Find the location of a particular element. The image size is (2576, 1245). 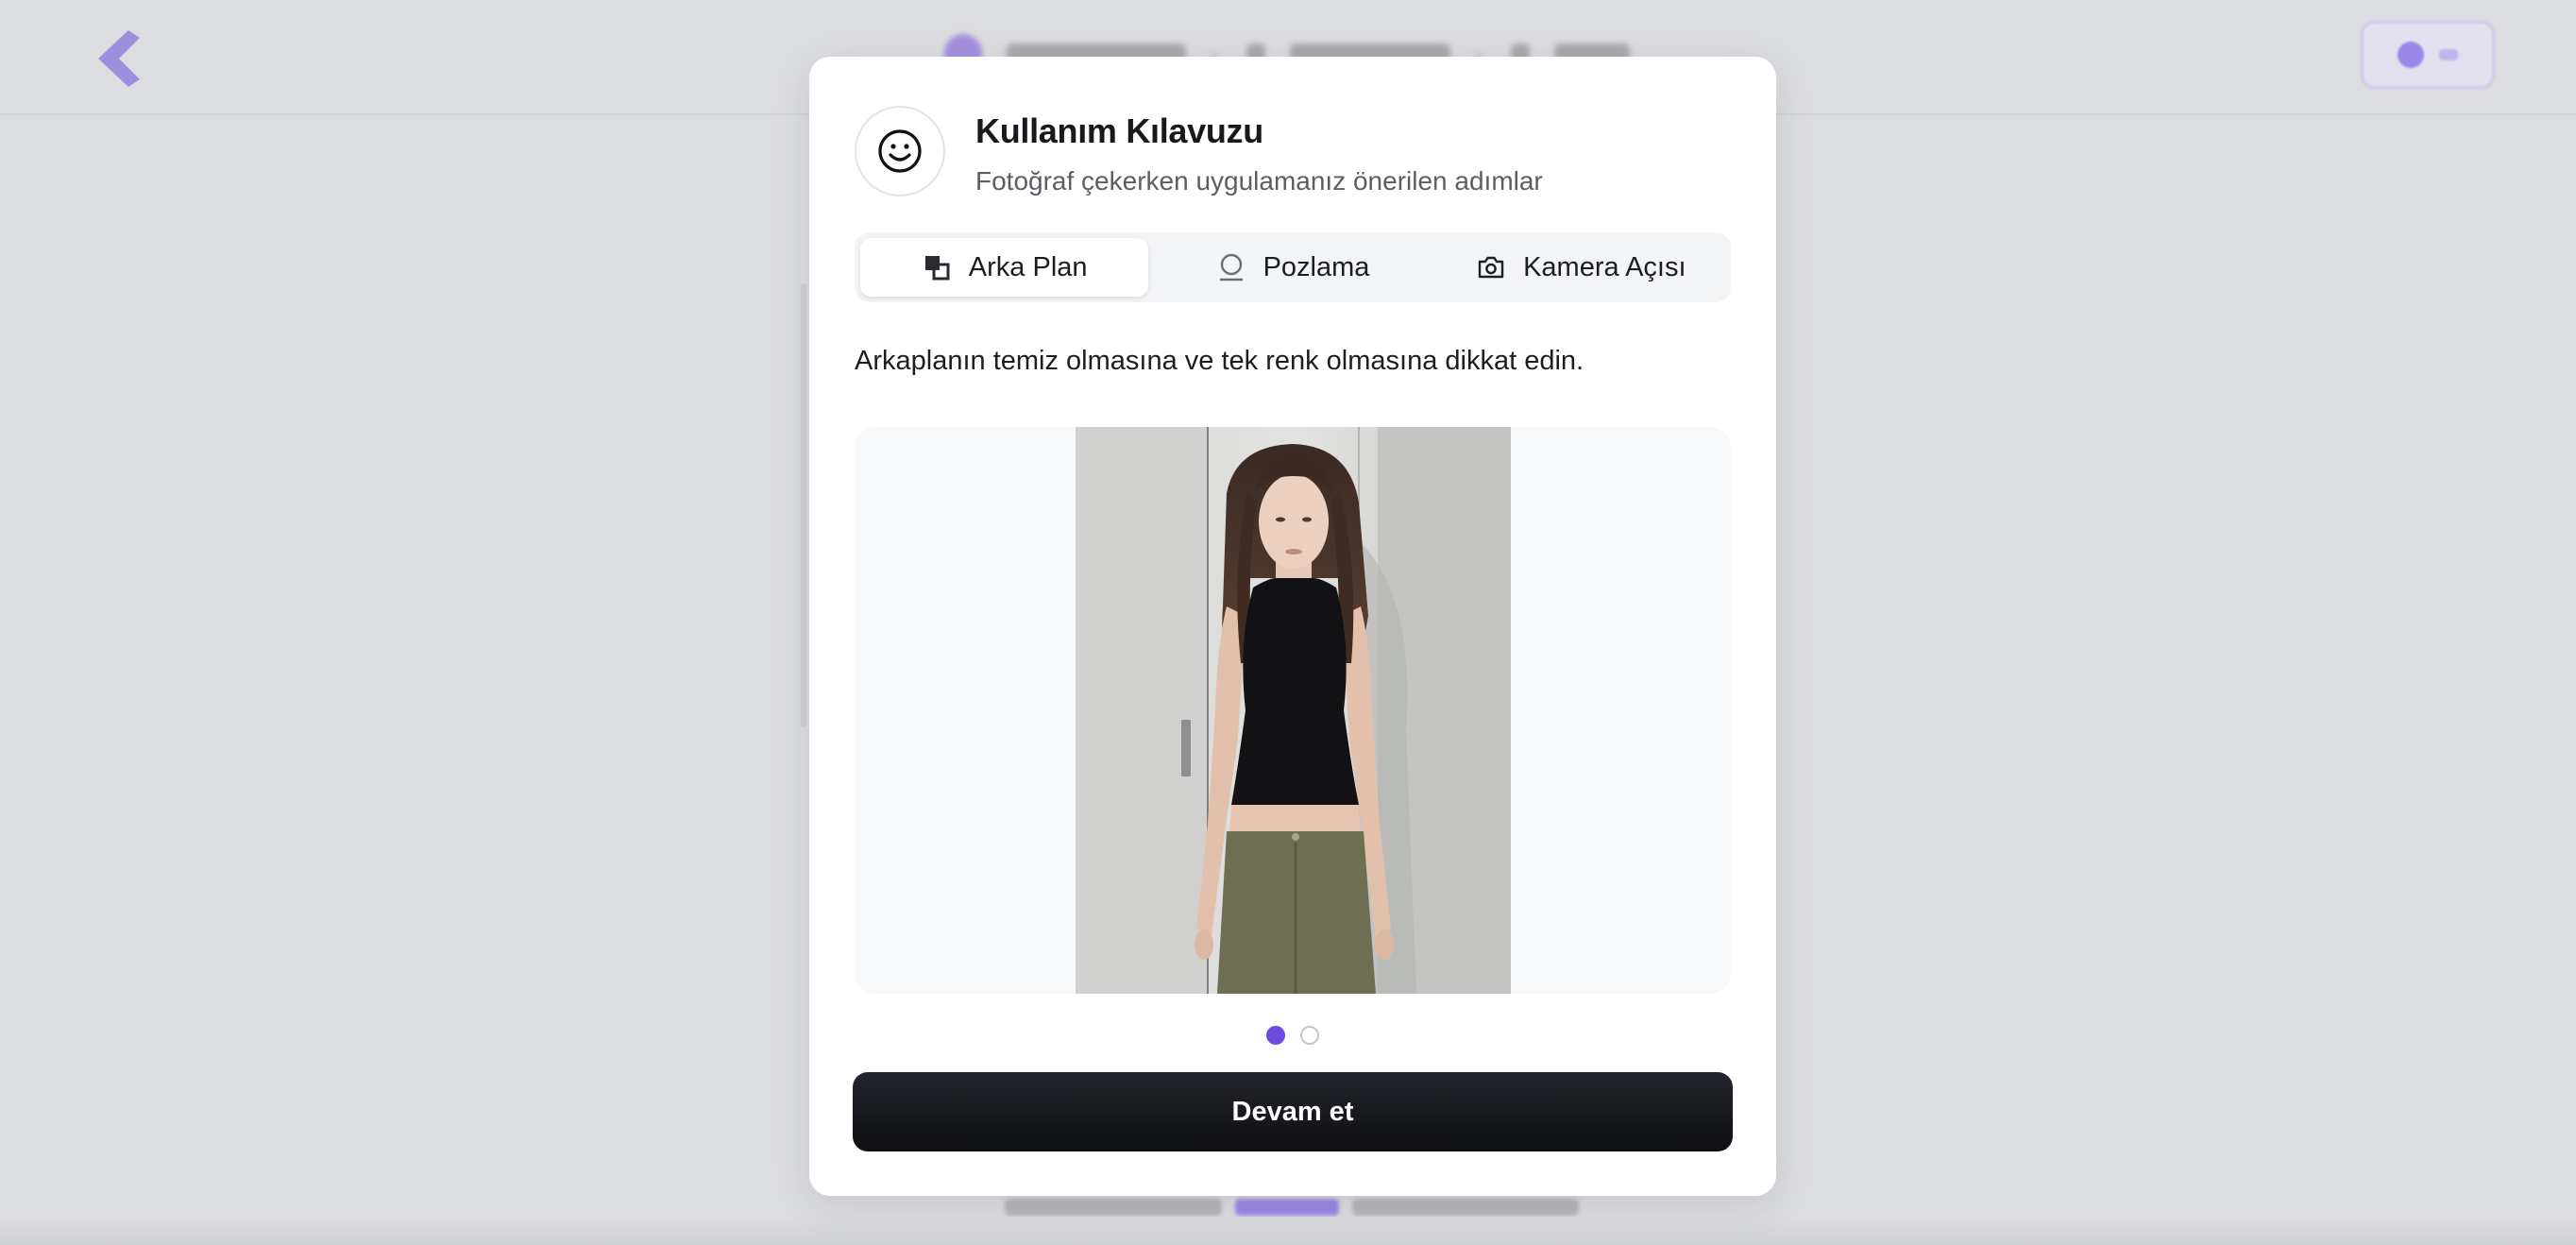

slide-indicator is located at coordinates (1292, 1037).